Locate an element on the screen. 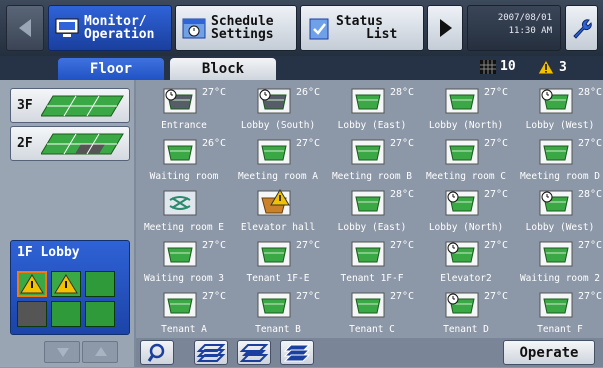 This screenshot has height=368, width=603. warning-count: 3 is located at coordinates (552, 67).